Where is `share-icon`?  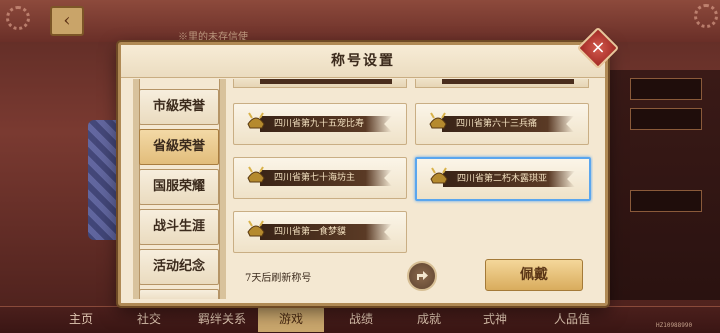
share-icon is located at coordinates (422, 275).